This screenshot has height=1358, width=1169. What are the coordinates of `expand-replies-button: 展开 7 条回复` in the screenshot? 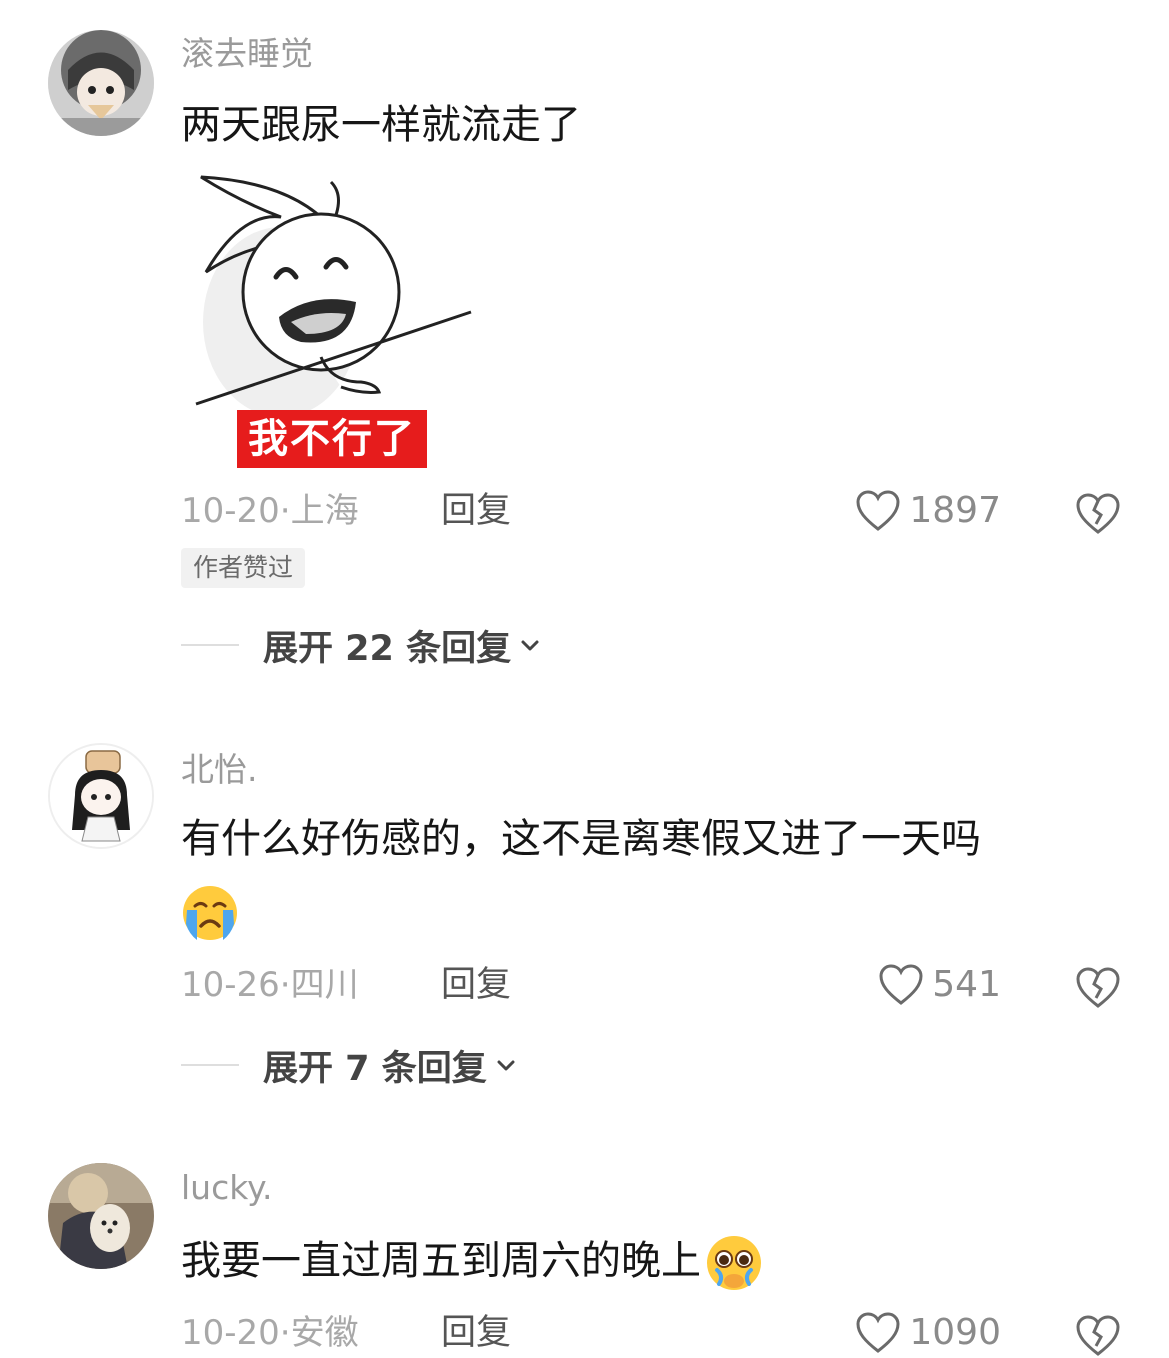 It's located at (349, 1065).